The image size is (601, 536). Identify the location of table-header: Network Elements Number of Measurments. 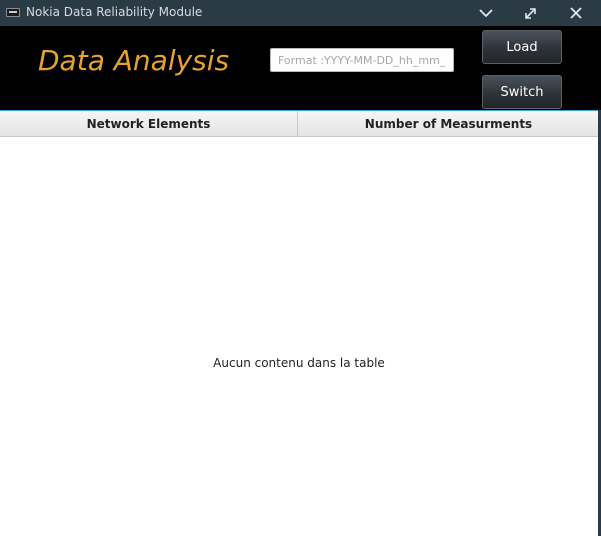
(299, 124).